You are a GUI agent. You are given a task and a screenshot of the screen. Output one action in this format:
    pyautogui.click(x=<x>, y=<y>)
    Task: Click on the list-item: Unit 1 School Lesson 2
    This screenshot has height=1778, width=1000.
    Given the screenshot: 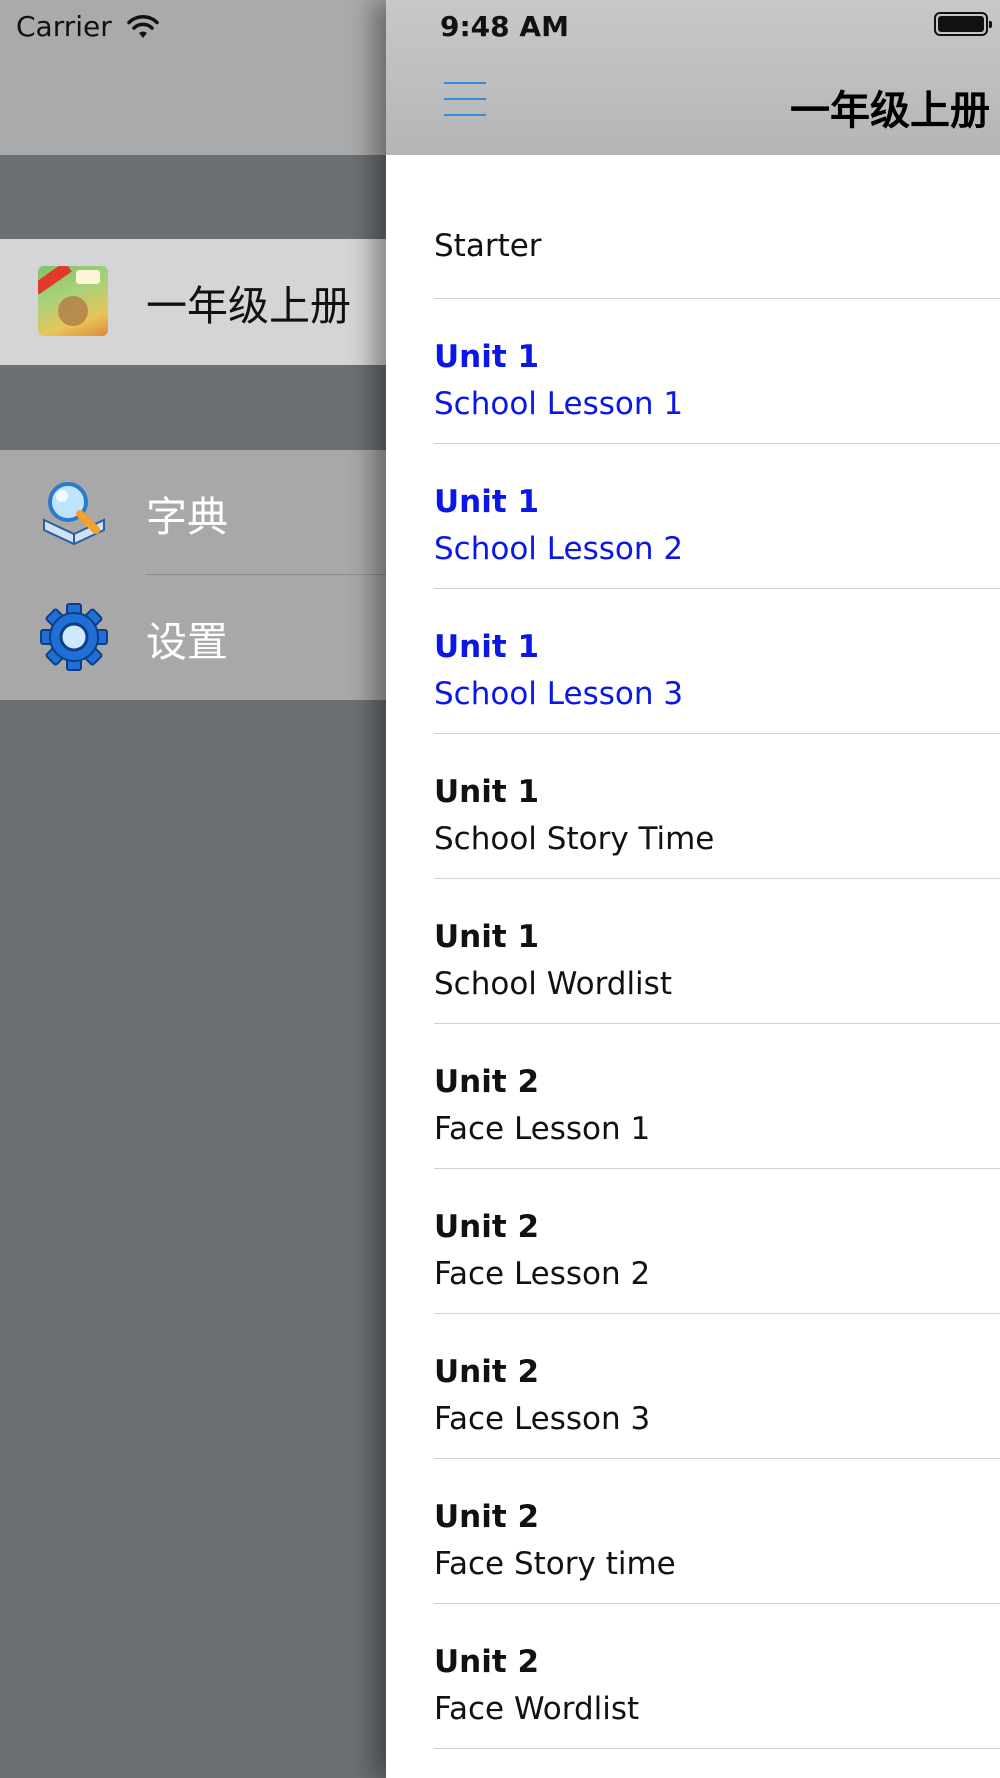 What is the action you would take?
    pyautogui.click(x=693, y=516)
    